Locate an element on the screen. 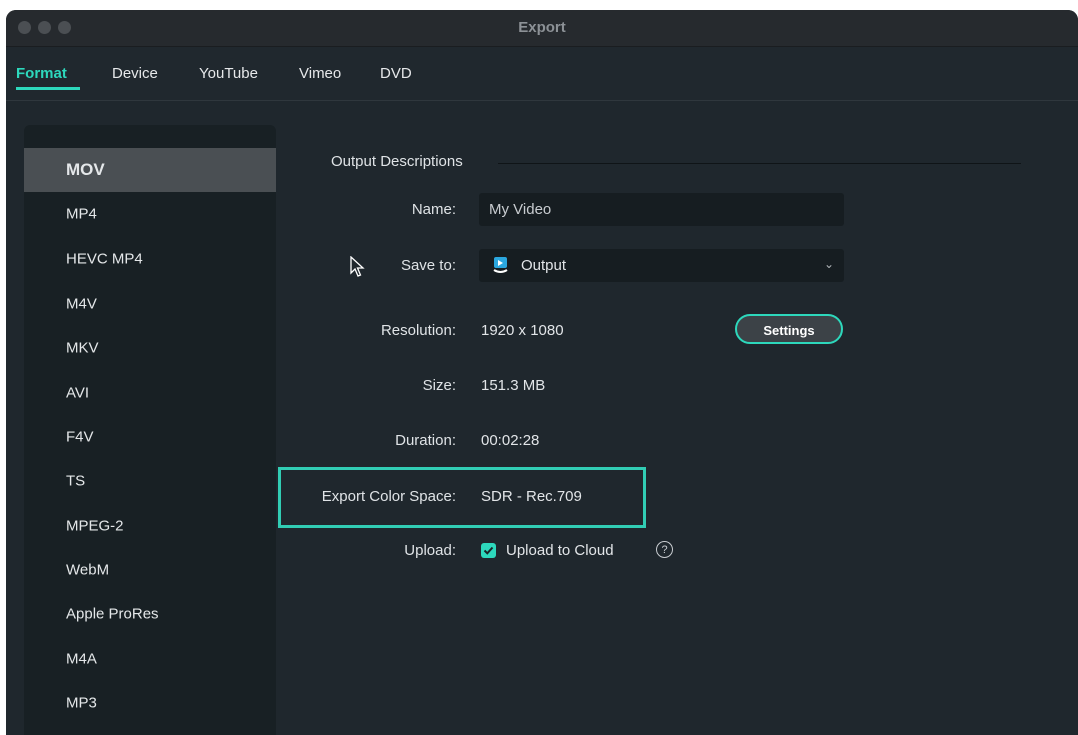 The width and height of the screenshot is (1078, 735). format-item-ts: TS is located at coordinates (150, 481).